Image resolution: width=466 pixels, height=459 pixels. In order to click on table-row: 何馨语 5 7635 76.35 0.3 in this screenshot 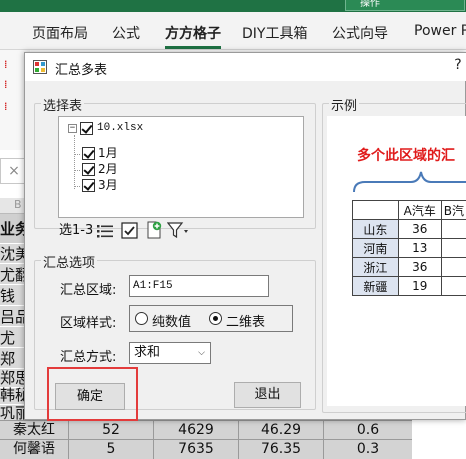, I will do `click(206, 449)`.